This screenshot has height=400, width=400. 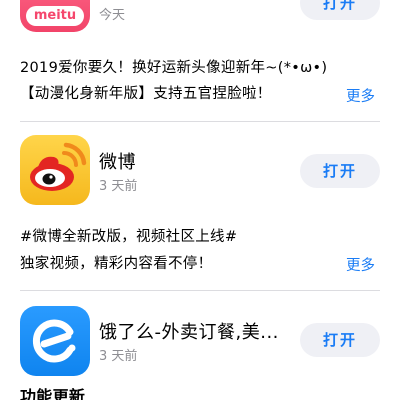 I want to click on meitu-icon: meitu, so click(x=55, y=16).